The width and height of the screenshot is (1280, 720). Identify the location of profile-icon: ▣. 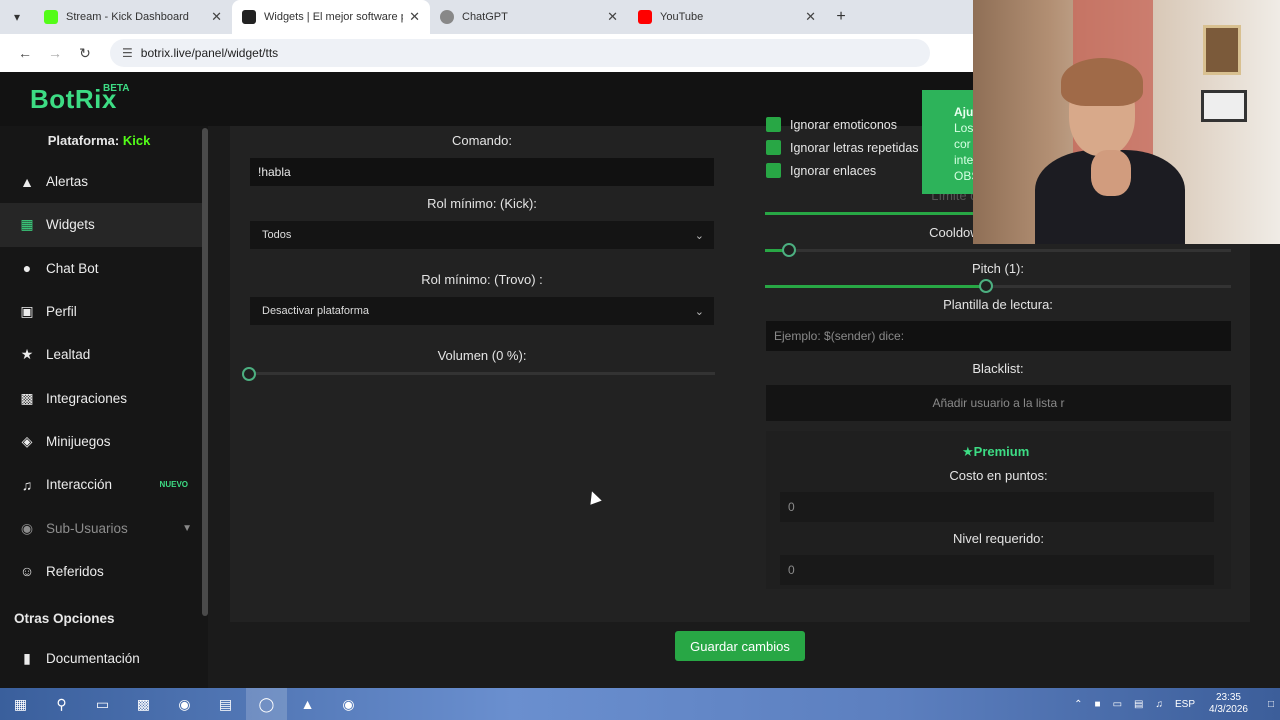
(27, 311).